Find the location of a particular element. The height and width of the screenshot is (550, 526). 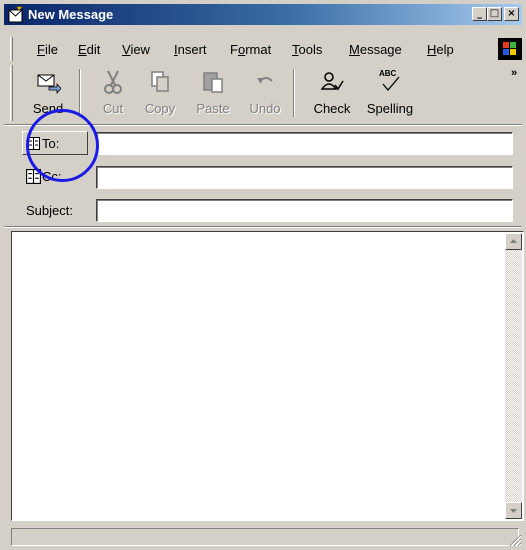

menu-format: Format is located at coordinates (250, 49).